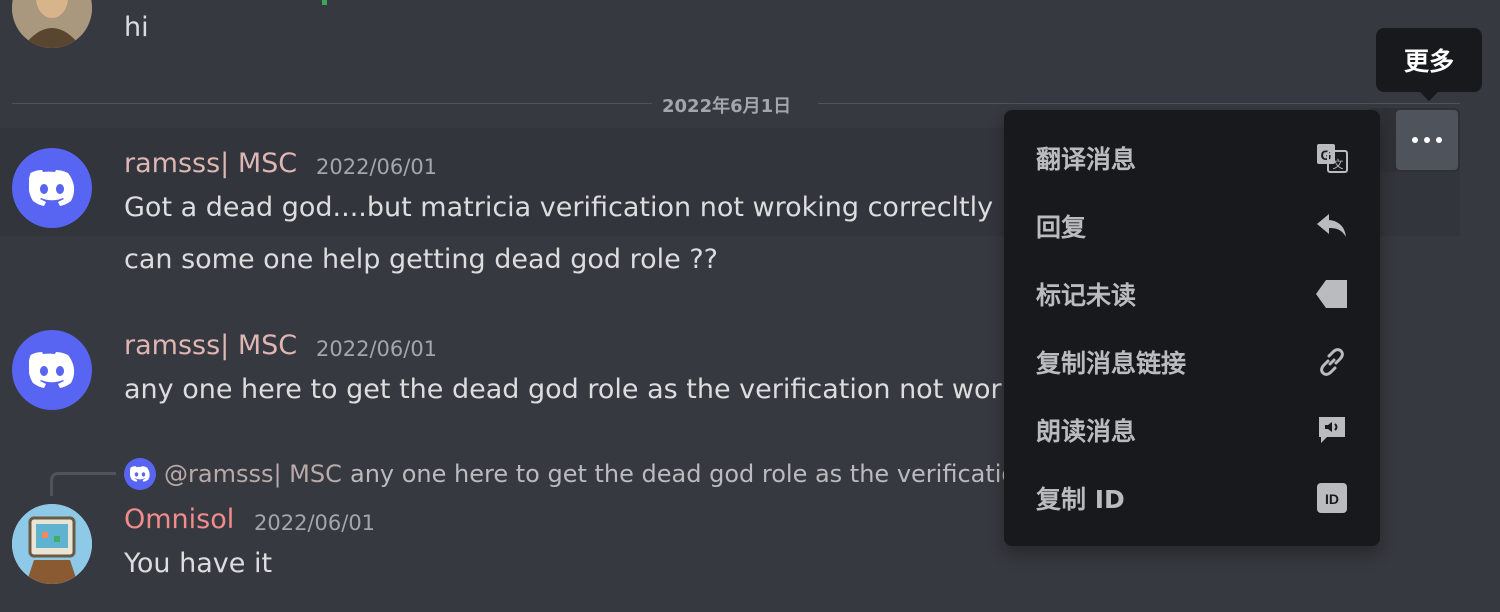 The height and width of the screenshot is (612, 1500). Describe the element at coordinates (1192, 430) in the screenshot. I see `menu-item-speak: 朗读消息` at that location.